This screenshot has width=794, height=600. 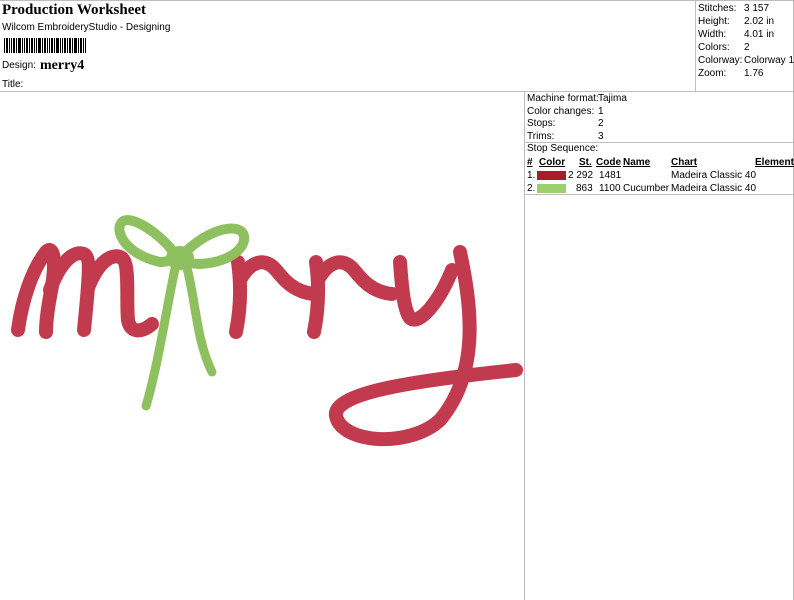 I want to click on info-panel-divider, so click(x=524, y=345).